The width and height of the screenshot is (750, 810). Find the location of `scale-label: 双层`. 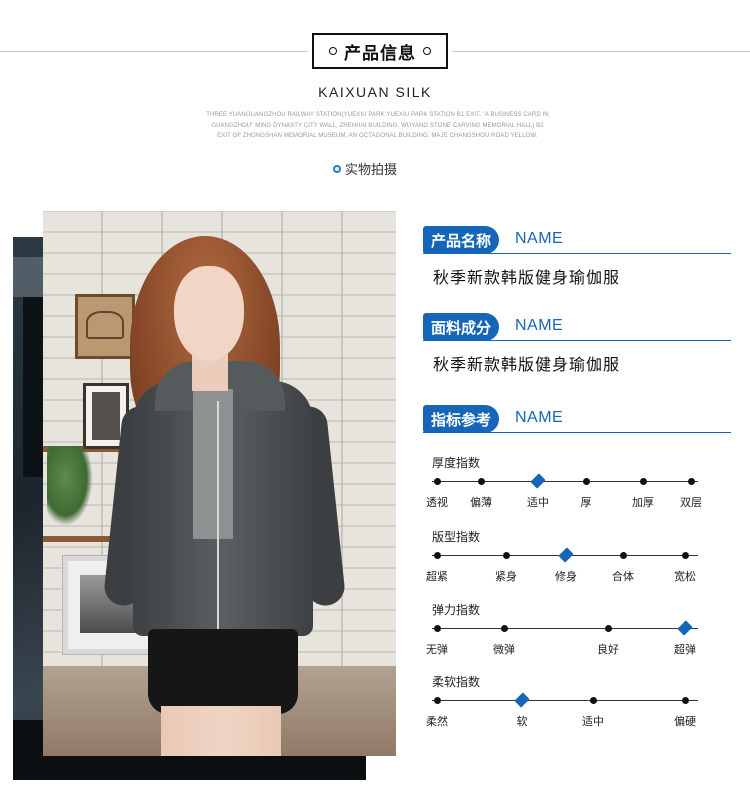

scale-label: 双层 is located at coordinates (691, 502).